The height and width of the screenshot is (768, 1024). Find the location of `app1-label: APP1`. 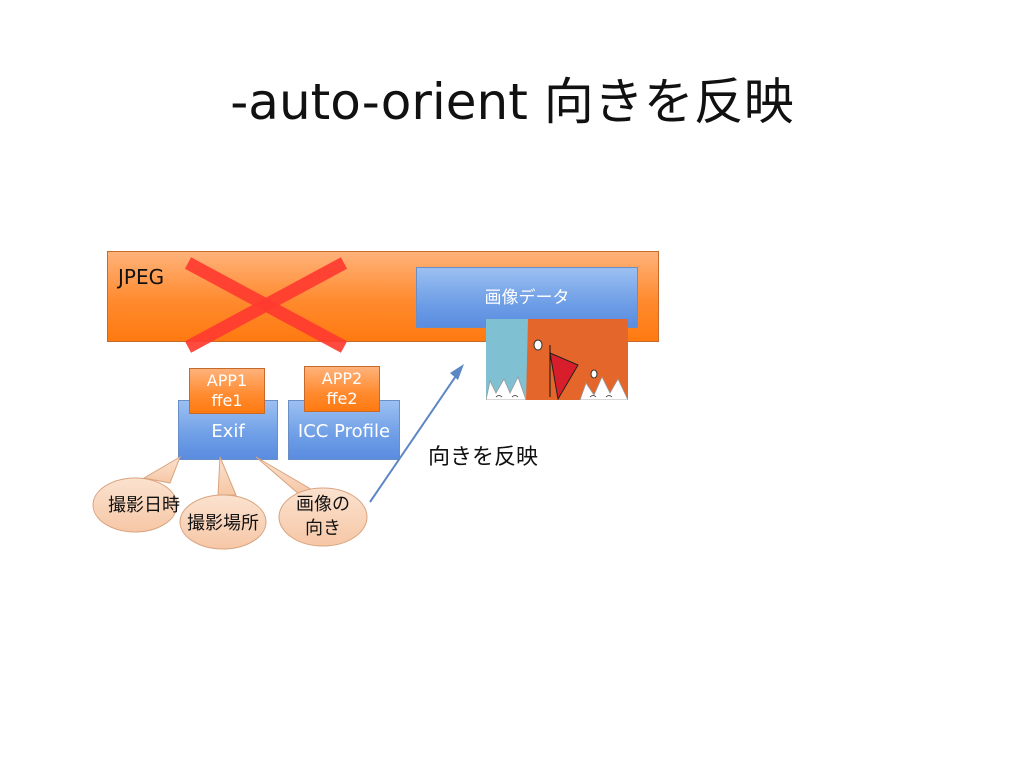

app1-label: APP1 is located at coordinates (227, 380).